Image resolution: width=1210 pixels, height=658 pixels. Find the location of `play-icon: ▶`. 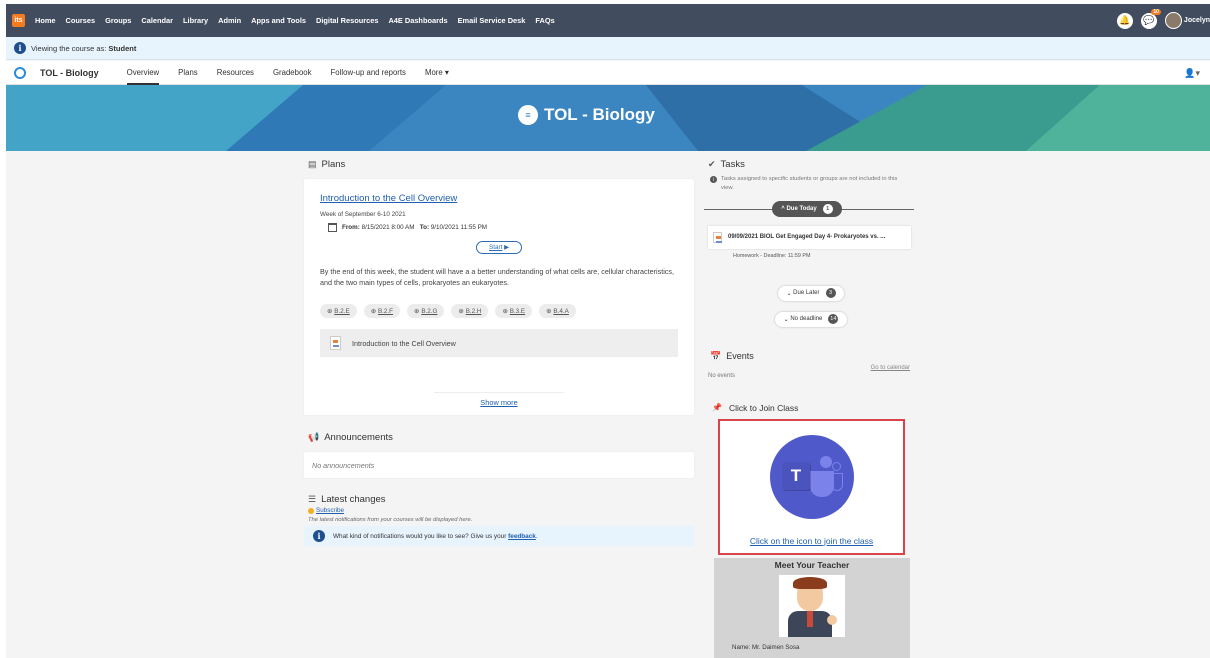

play-icon: ▶ is located at coordinates (506, 247).